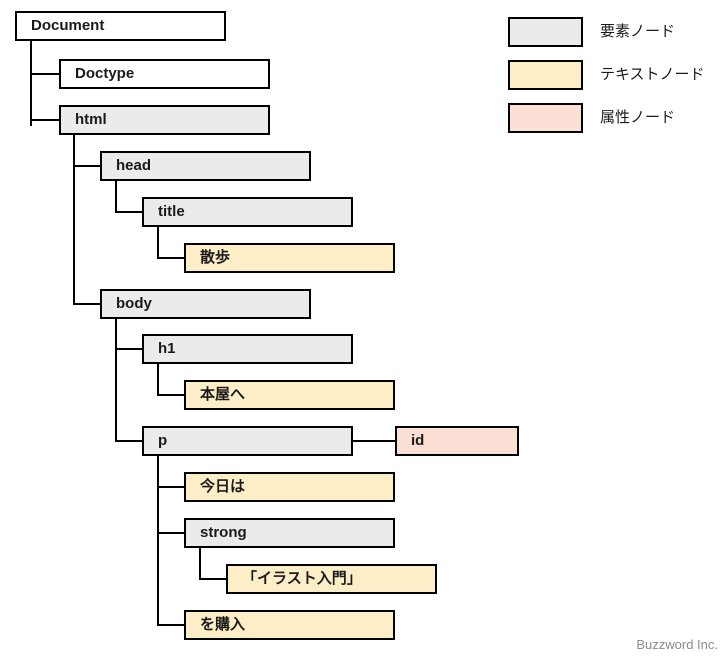  I want to click on legend: 要素ノードテキストノード 属性ノード, so click(618, 77).